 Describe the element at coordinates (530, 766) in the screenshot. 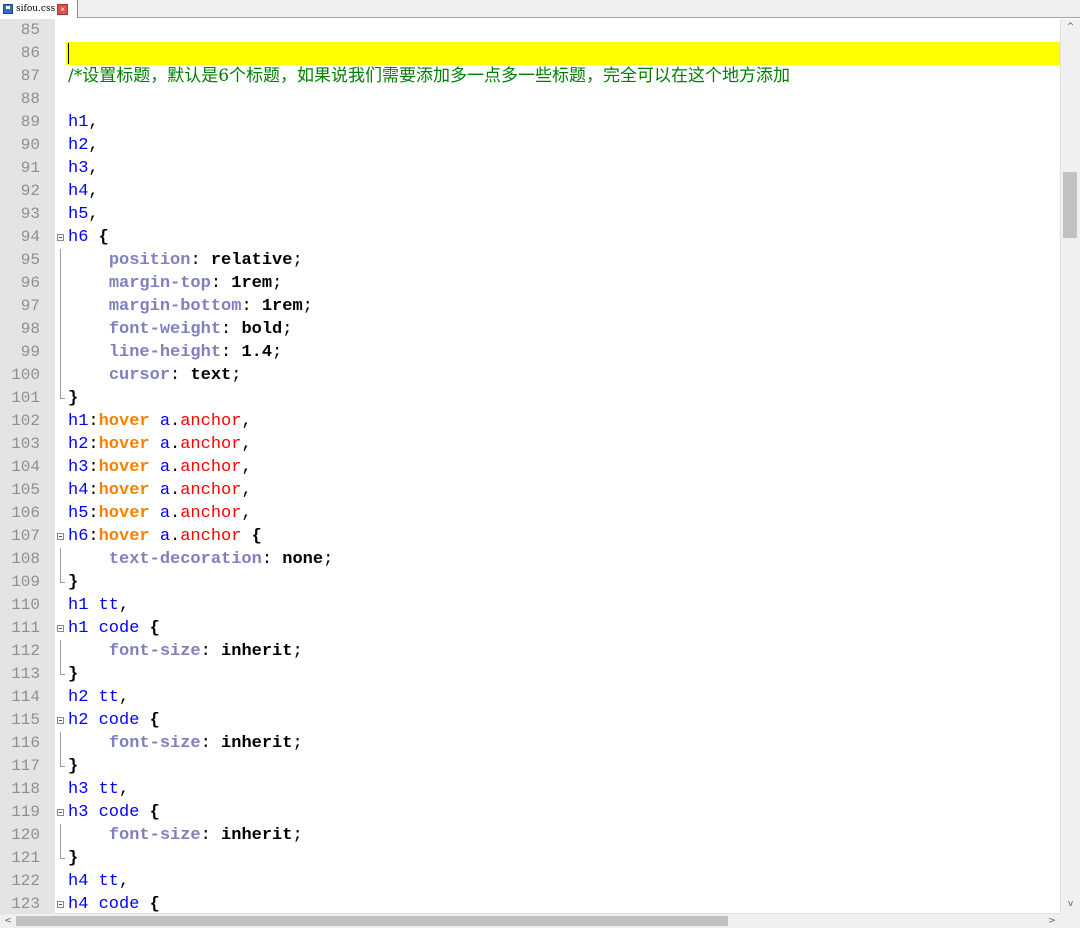

I see `code-line: 117}` at that location.